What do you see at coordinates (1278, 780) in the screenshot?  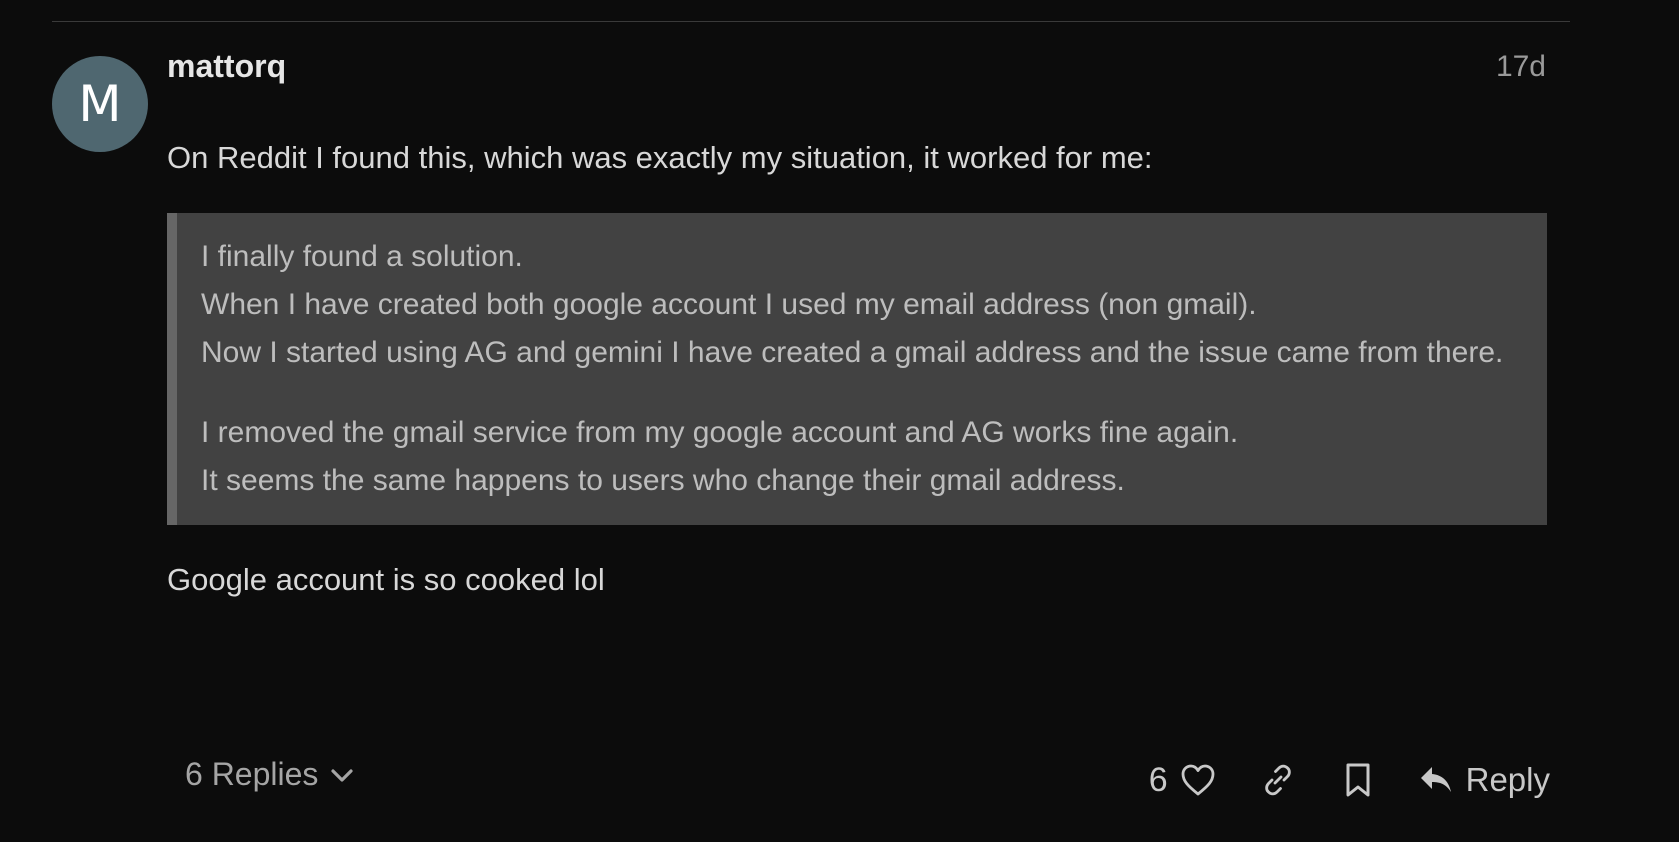 I see `link-icon` at bounding box center [1278, 780].